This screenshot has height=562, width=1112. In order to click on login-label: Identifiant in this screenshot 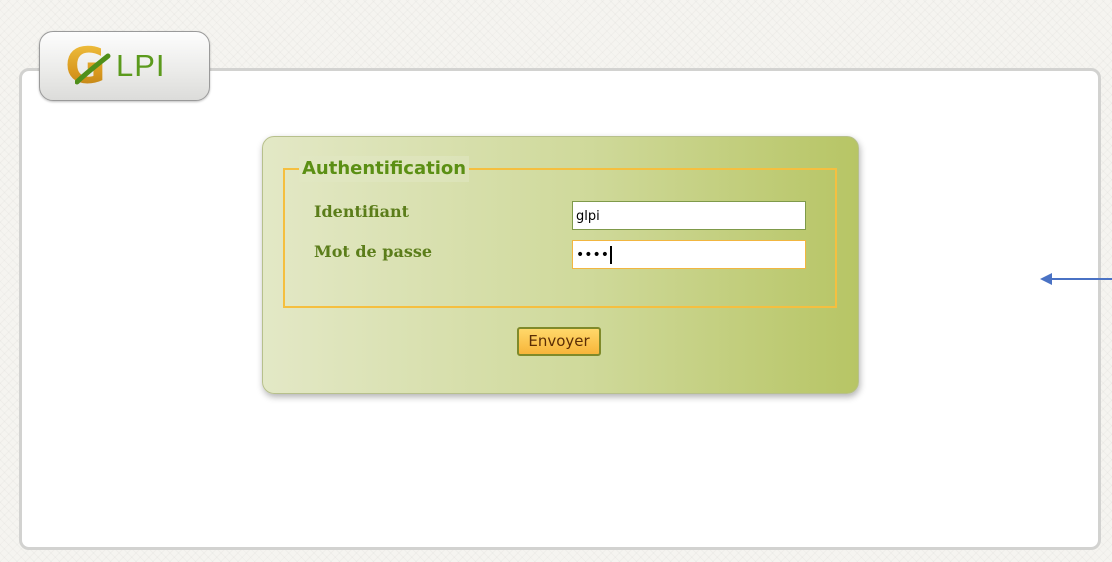, I will do `click(361, 211)`.